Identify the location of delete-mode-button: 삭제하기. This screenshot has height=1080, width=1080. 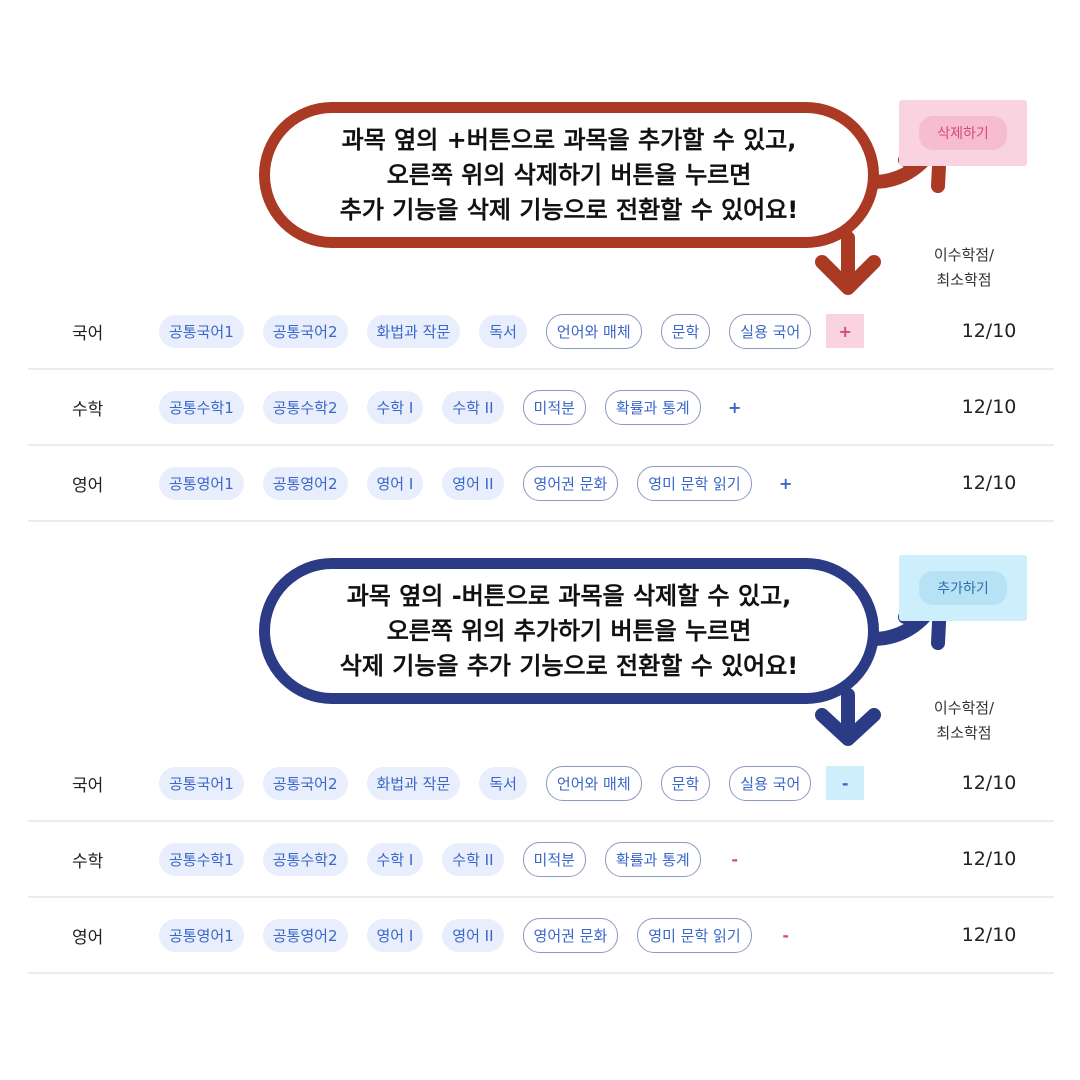
(963, 133).